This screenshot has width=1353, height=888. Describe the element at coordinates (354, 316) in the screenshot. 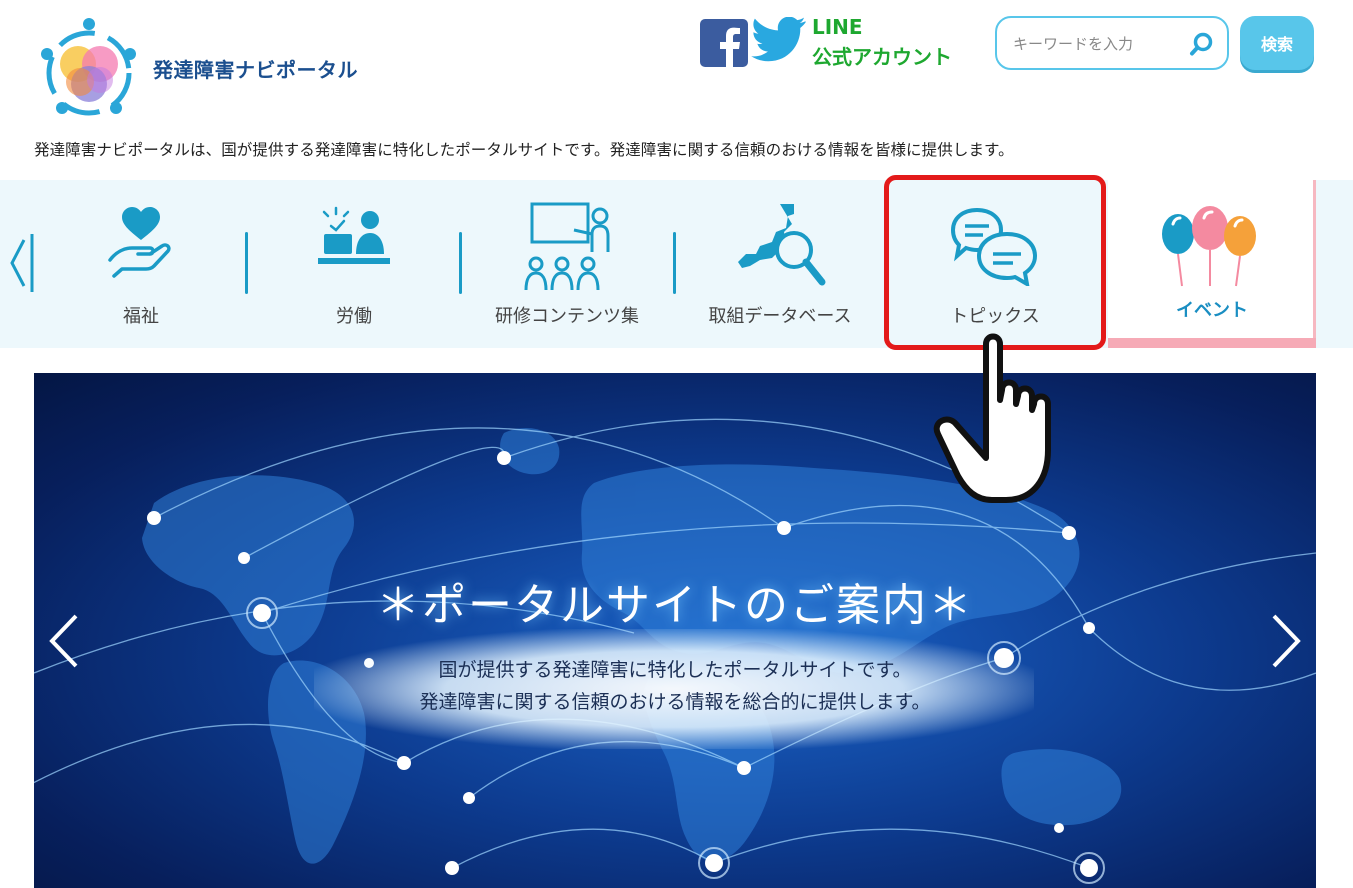

I see `nav-label-labor: 労働` at that location.